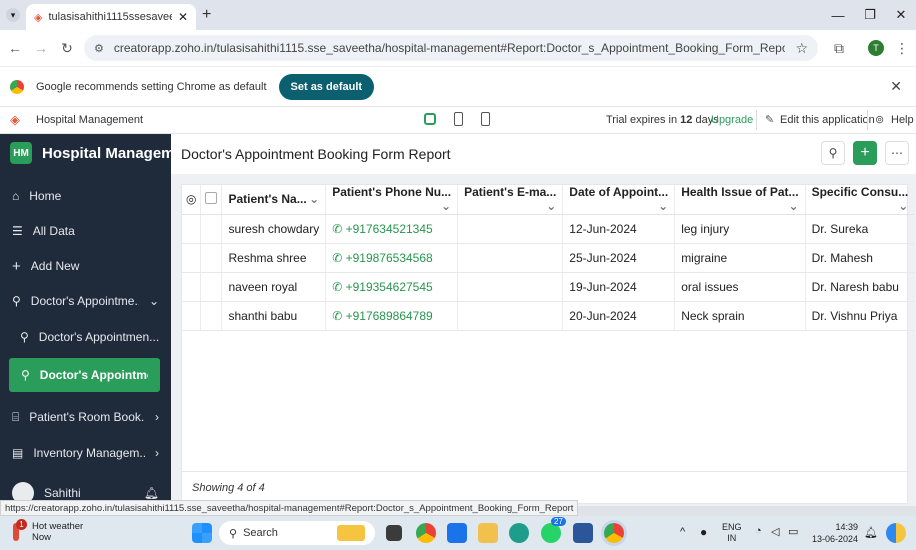 The height and width of the screenshot is (550, 916). What do you see at coordinates (860, 258) in the screenshot?
I see `cell-consultant: Dr. Mahesh` at bounding box center [860, 258].